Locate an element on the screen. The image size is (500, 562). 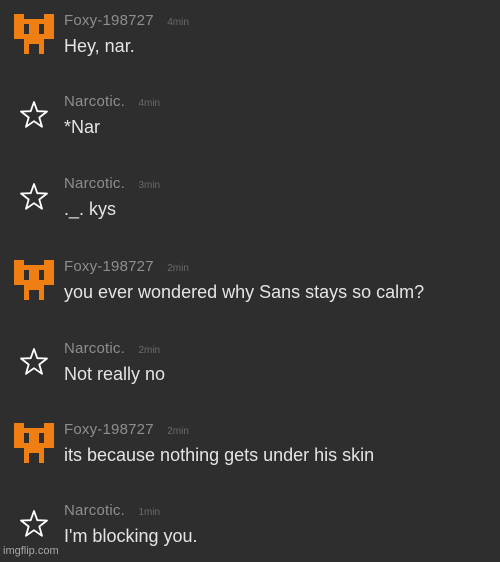
timestamp: 1min is located at coordinates (149, 512).